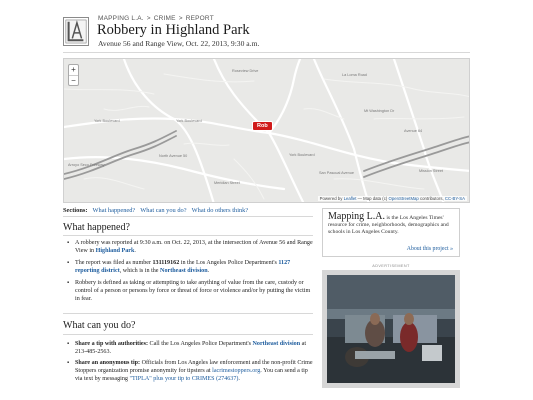 This screenshot has width=533, height=400. Describe the element at coordinates (114, 263) in the screenshot. I see `paragraph-text: The report was filed as number` at that location.